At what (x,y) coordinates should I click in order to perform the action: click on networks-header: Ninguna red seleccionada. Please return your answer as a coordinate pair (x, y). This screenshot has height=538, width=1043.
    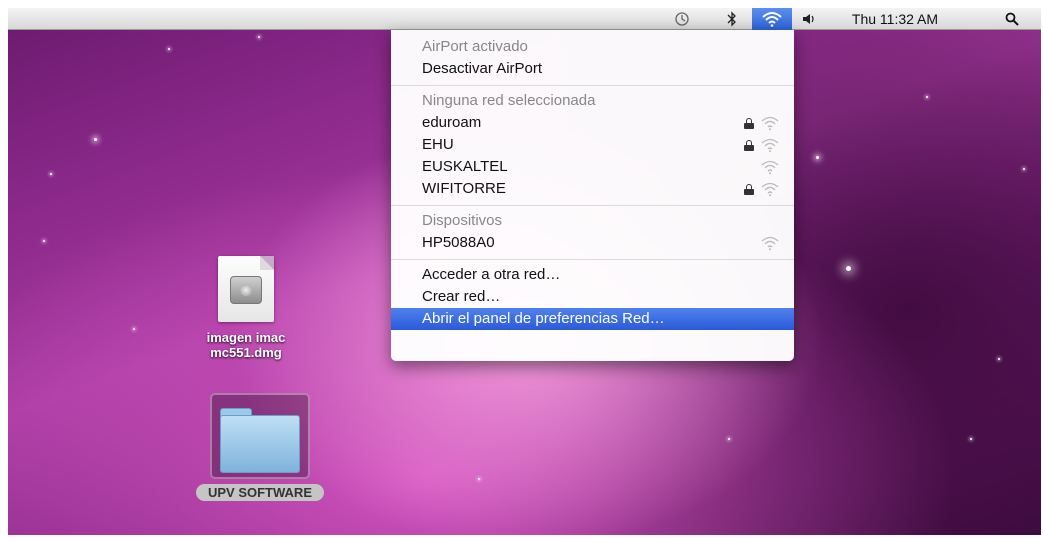
    Looking at the image, I should click on (509, 100).